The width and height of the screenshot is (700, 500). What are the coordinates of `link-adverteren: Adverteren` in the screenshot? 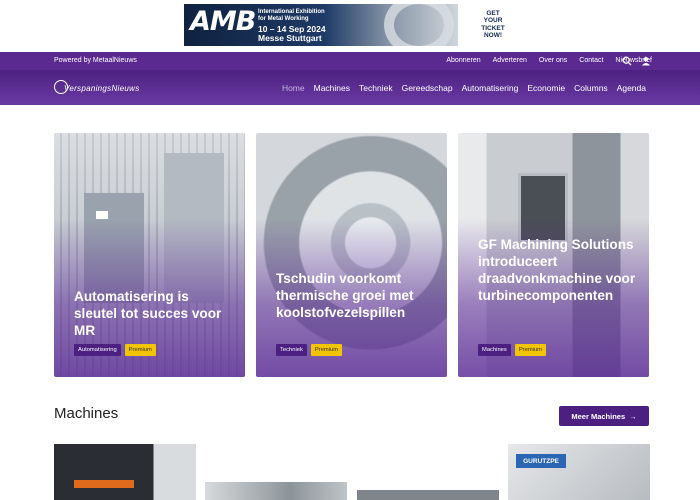 It's located at (510, 60).